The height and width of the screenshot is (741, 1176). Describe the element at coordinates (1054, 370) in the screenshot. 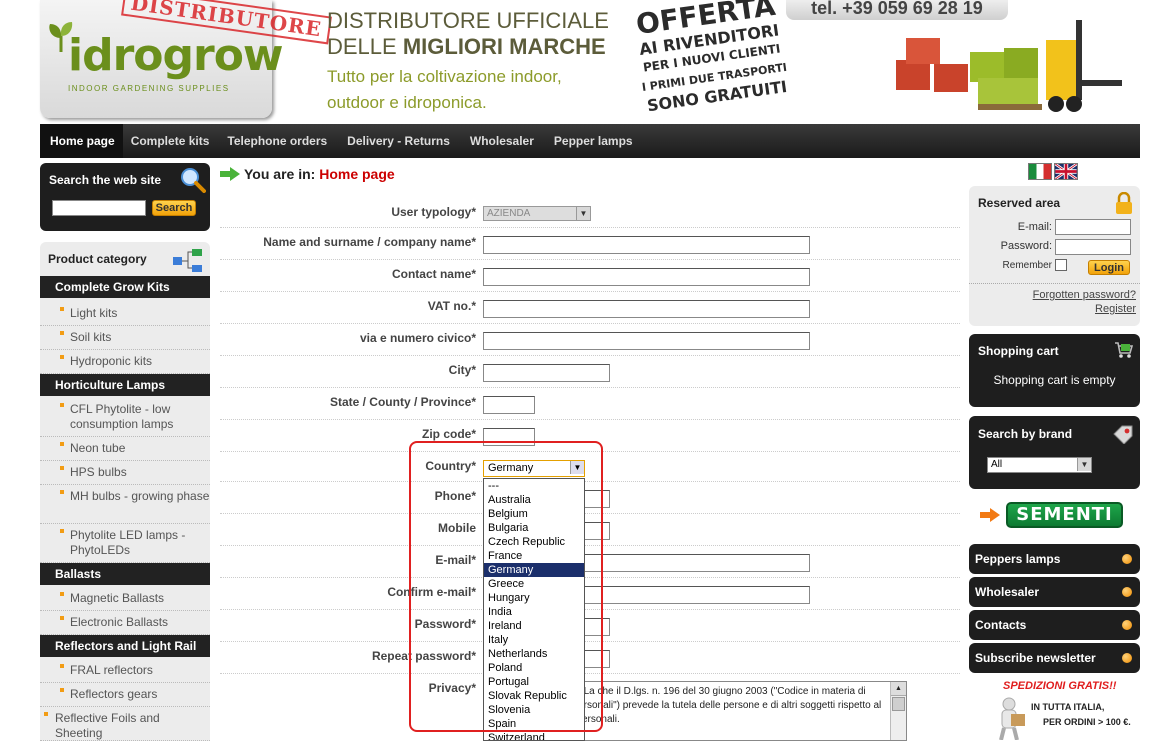

I see `shopping-cart-panel: Shopping cart Shopping cart is empty` at that location.